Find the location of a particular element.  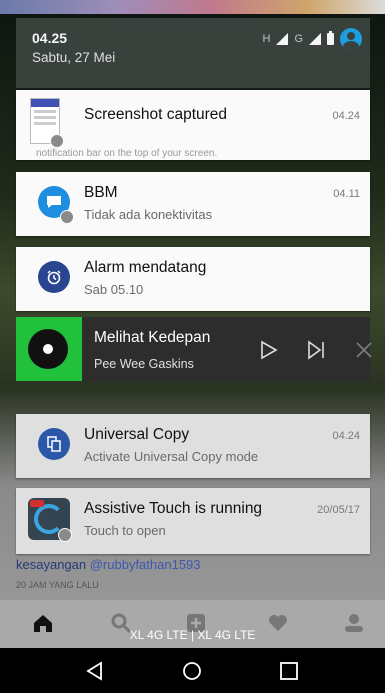

battery-icon is located at coordinates (330, 38).